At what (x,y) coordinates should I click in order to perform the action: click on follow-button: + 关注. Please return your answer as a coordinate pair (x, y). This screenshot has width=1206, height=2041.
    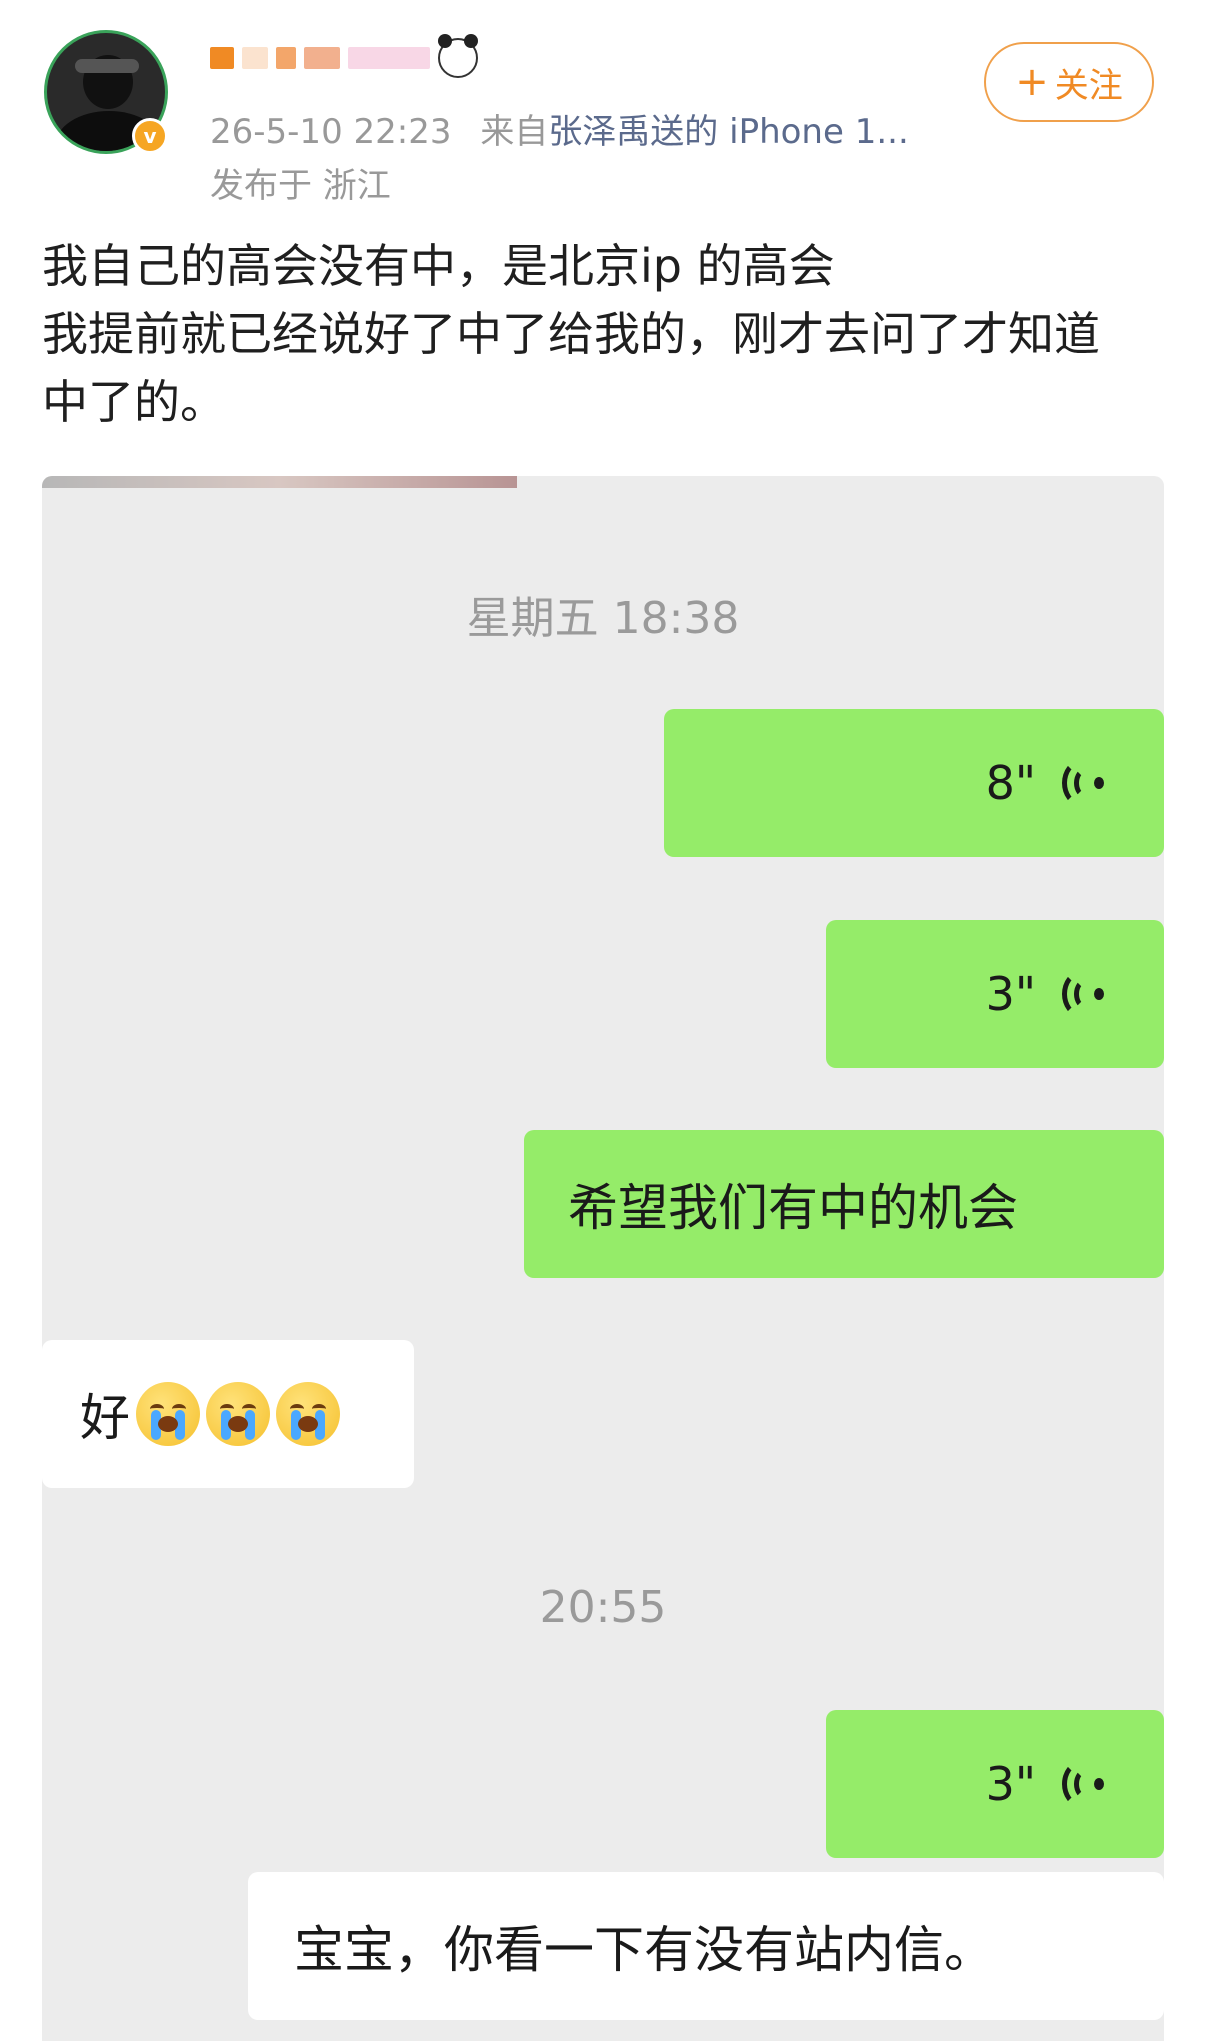
    Looking at the image, I should click on (1069, 82).